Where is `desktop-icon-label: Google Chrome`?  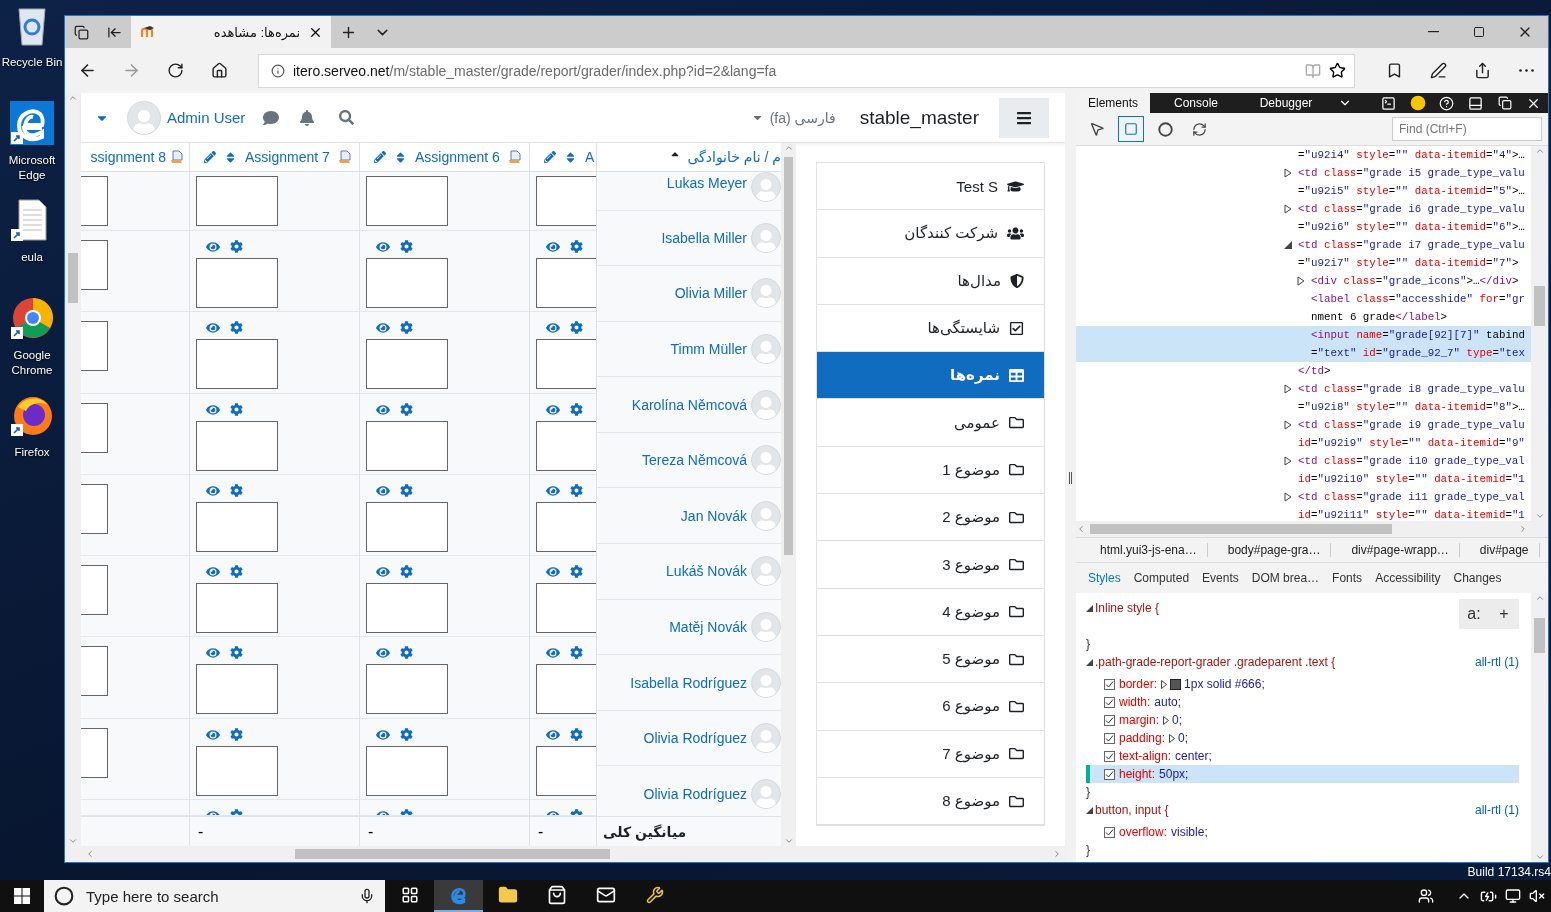 desktop-icon-label: Google Chrome is located at coordinates (32, 362).